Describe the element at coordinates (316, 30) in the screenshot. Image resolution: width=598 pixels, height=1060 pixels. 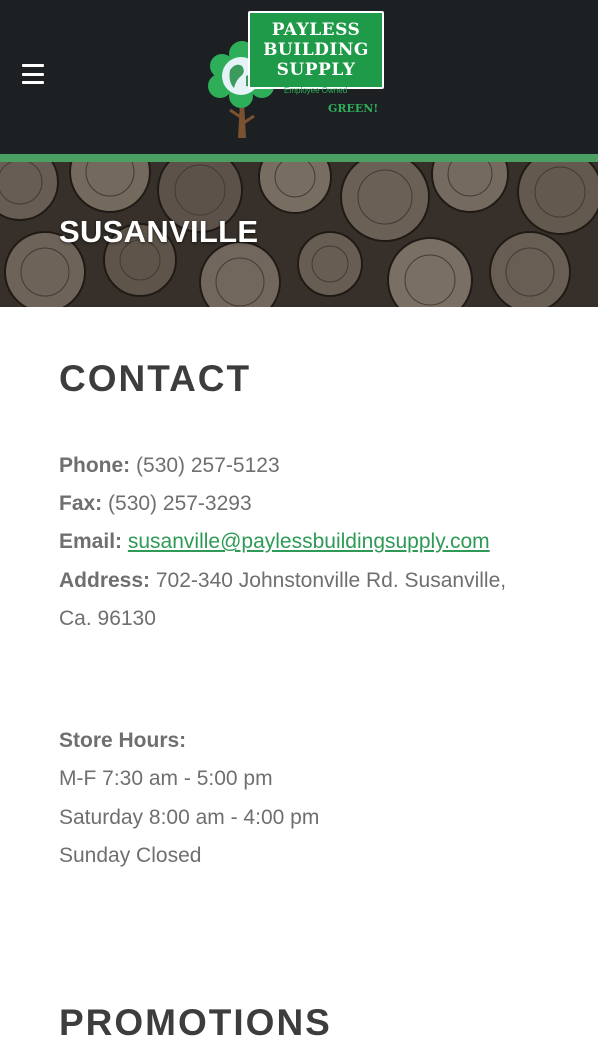
I see `logo-line-1: PAYLESS` at that location.